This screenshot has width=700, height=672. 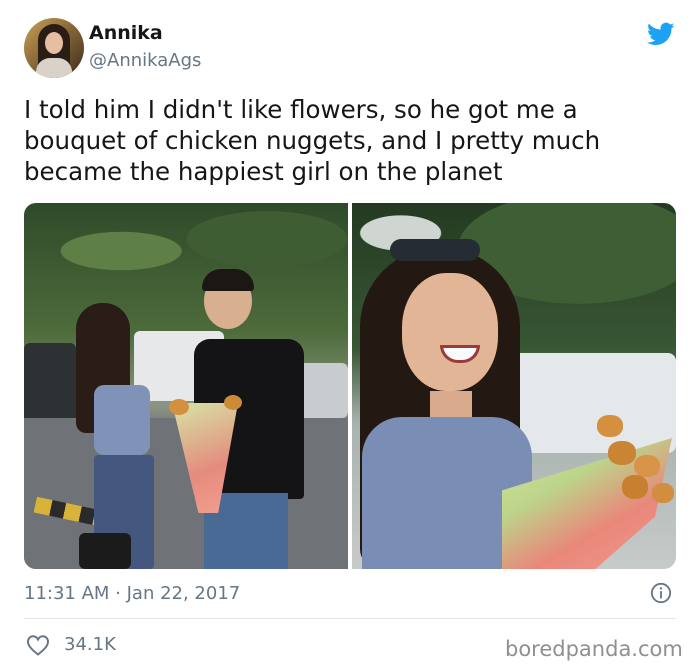 I want to click on author-handle: @AnnikaAgs, so click(x=145, y=60).